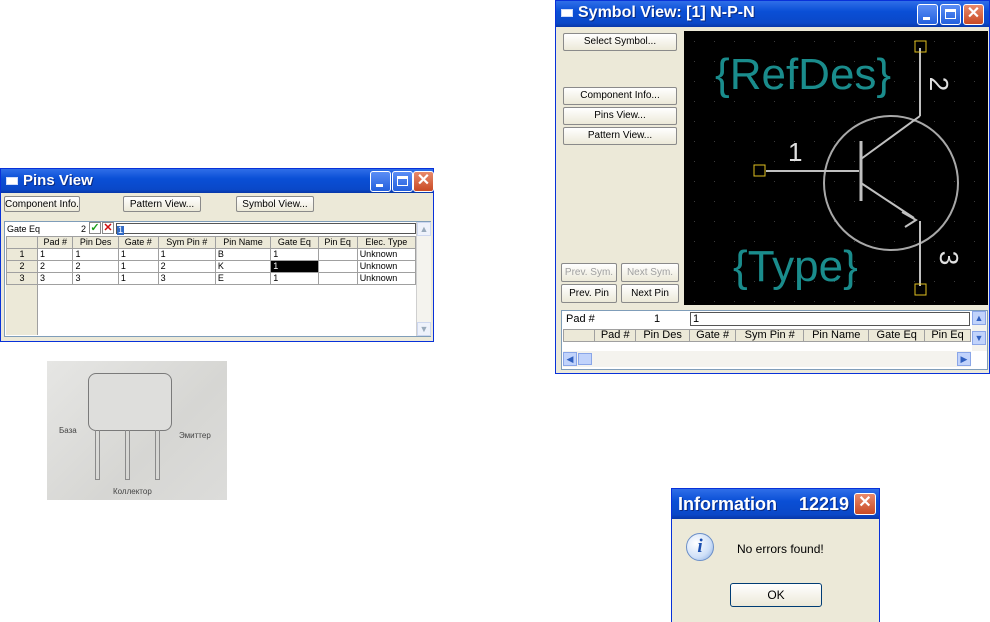  Describe the element at coordinates (650, 293) in the screenshot. I see `next-pin-button: Next Pin` at that location.